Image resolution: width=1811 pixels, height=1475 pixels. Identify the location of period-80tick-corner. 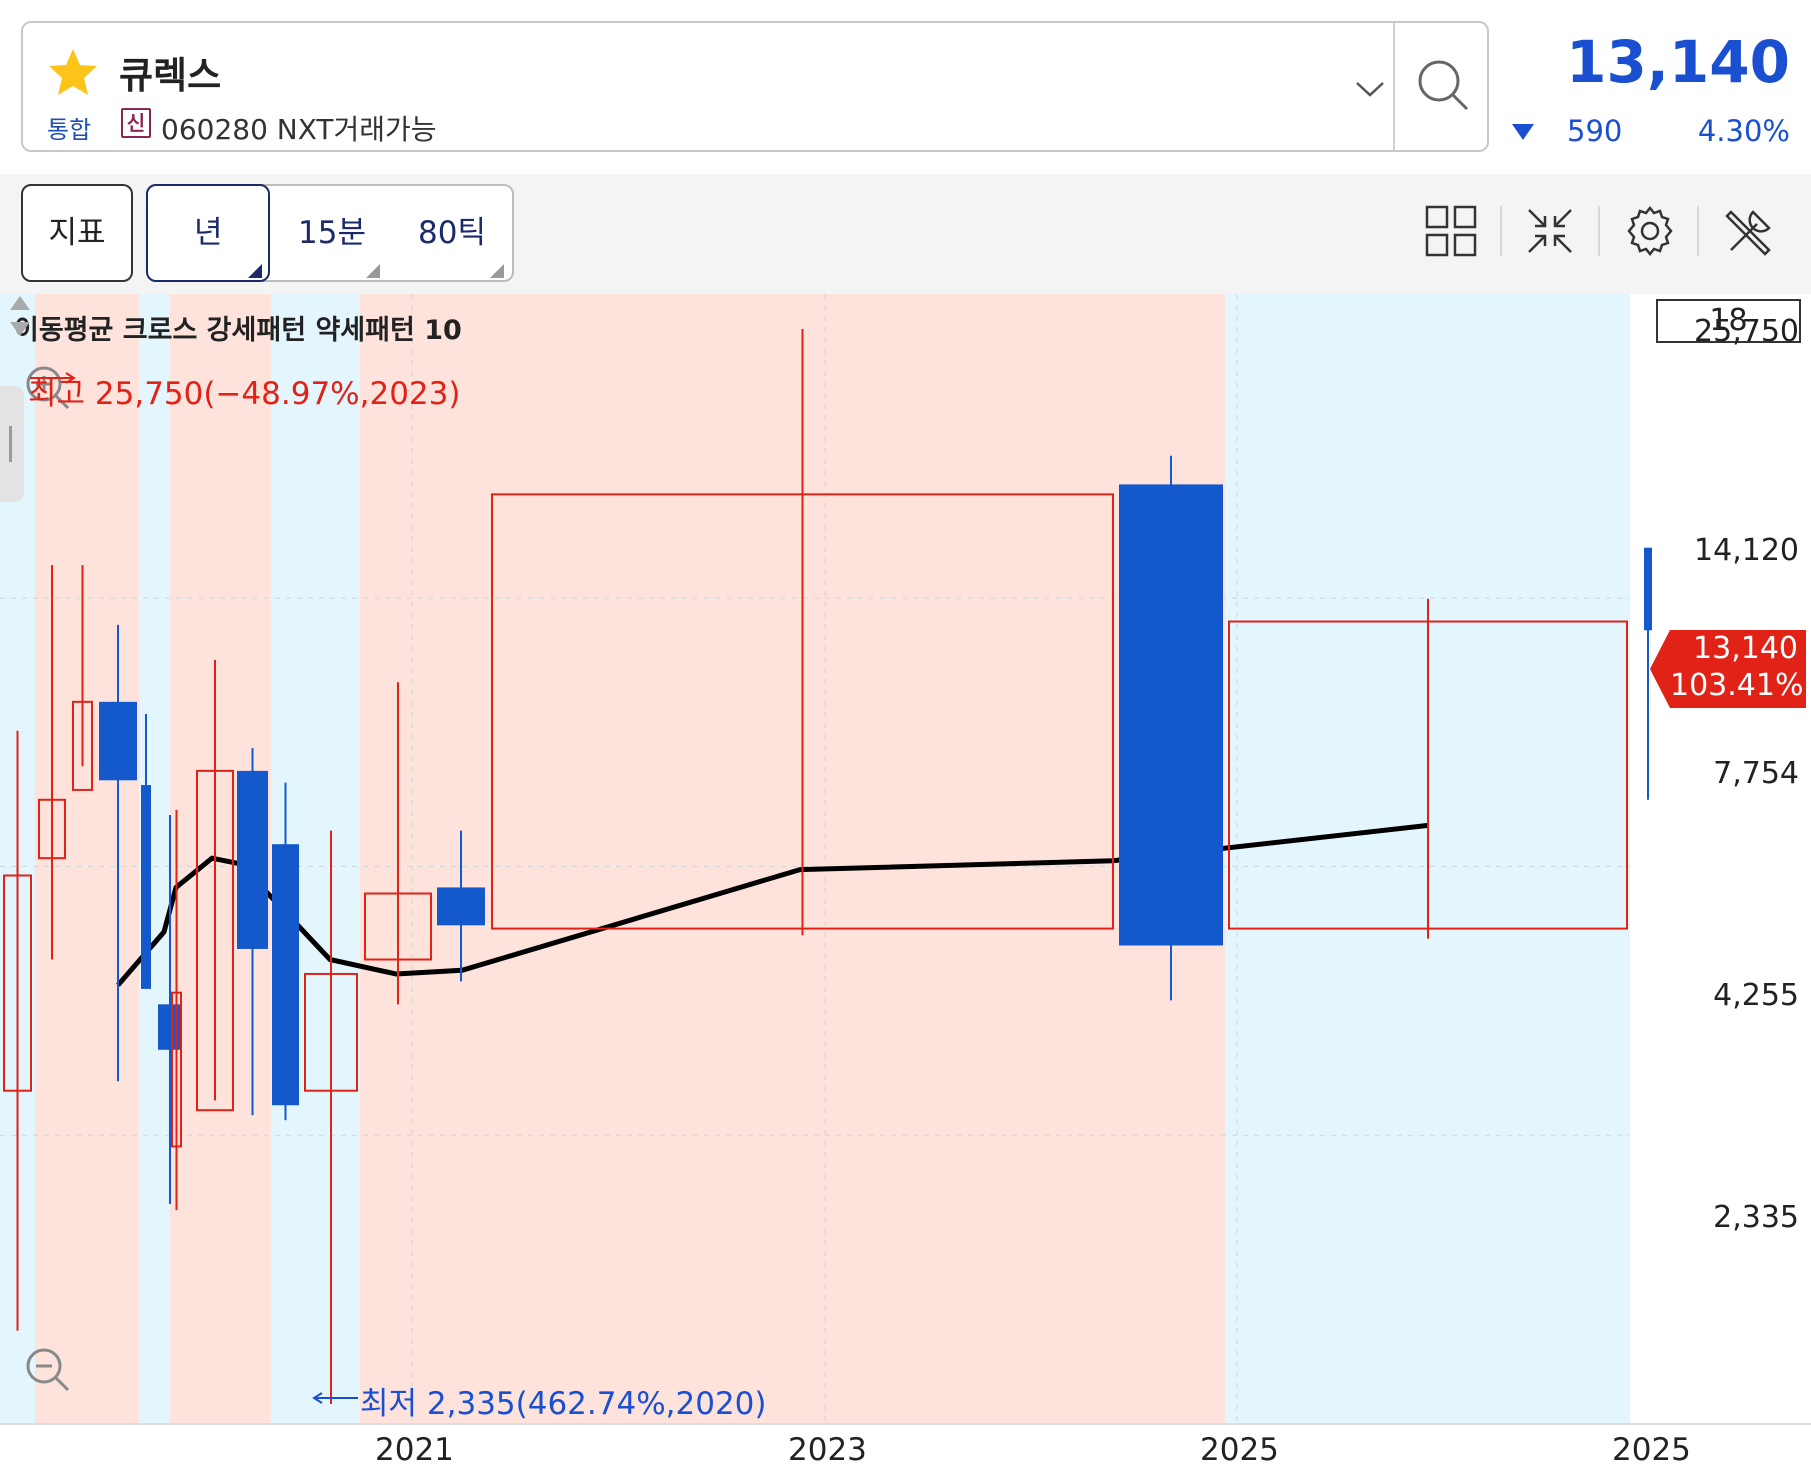
(497, 271).